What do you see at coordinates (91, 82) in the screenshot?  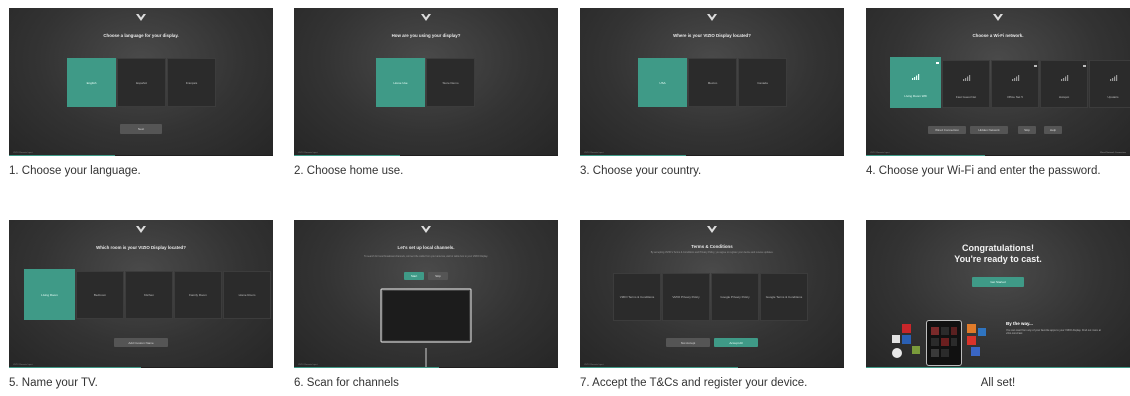 I see `option-english: English` at bounding box center [91, 82].